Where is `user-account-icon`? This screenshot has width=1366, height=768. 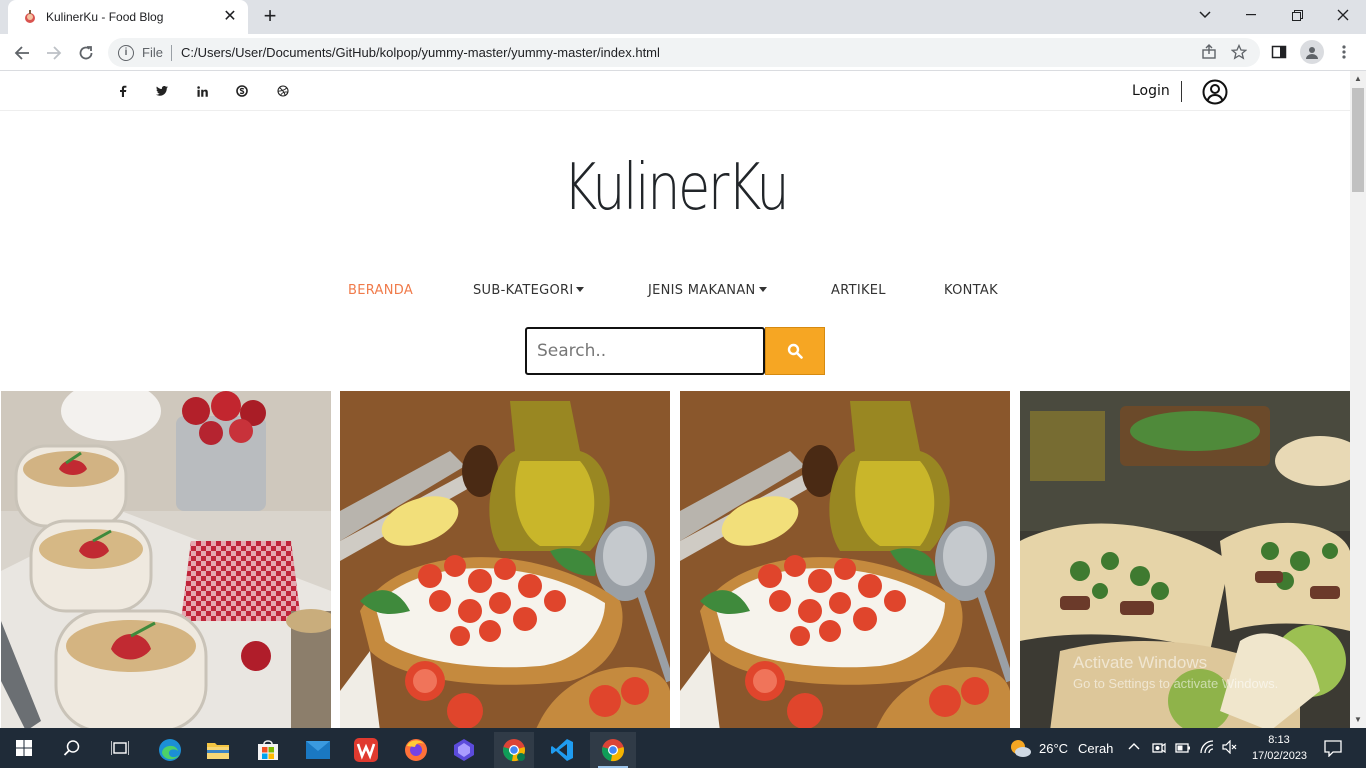
user-account-icon is located at coordinates (1215, 92).